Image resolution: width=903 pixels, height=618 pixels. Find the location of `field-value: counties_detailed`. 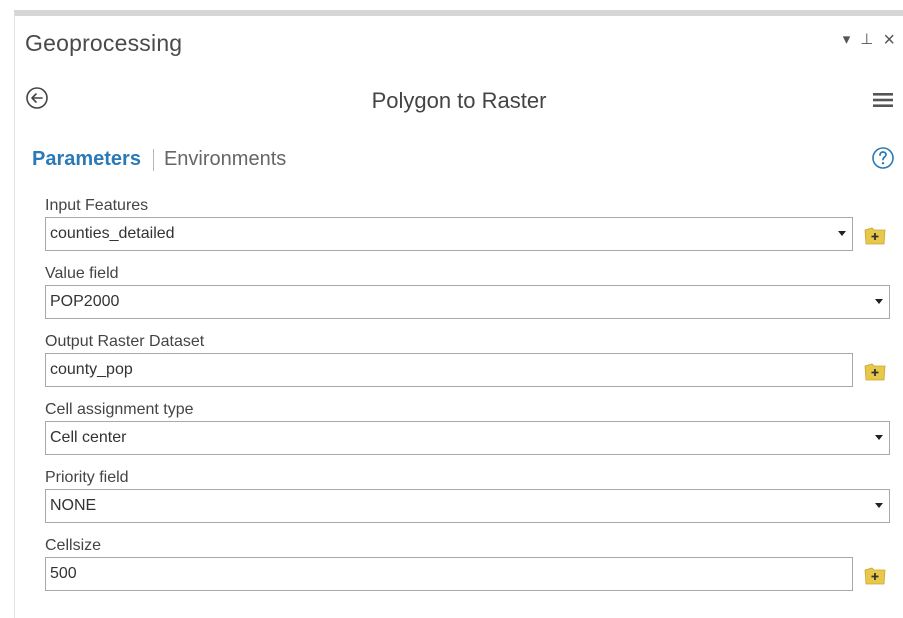

field-value: counties_detailed is located at coordinates (112, 233).